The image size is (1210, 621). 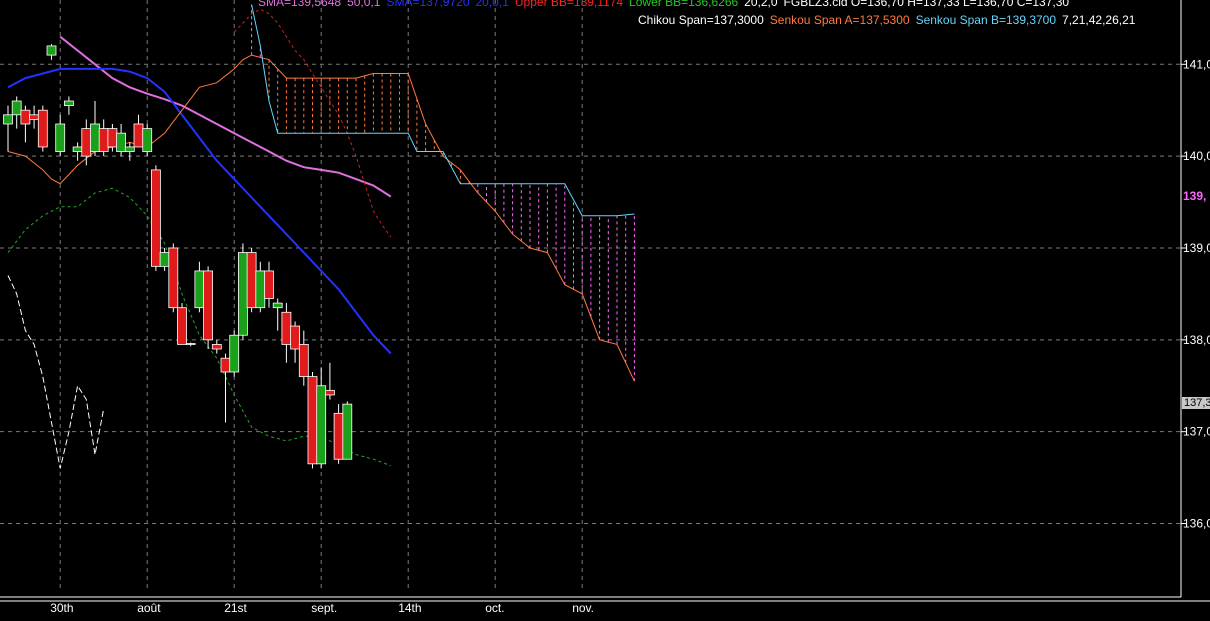 What do you see at coordinates (1196, 64) in the screenshot?
I see `y-tick-label: 141,0` at bounding box center [1196, 64].